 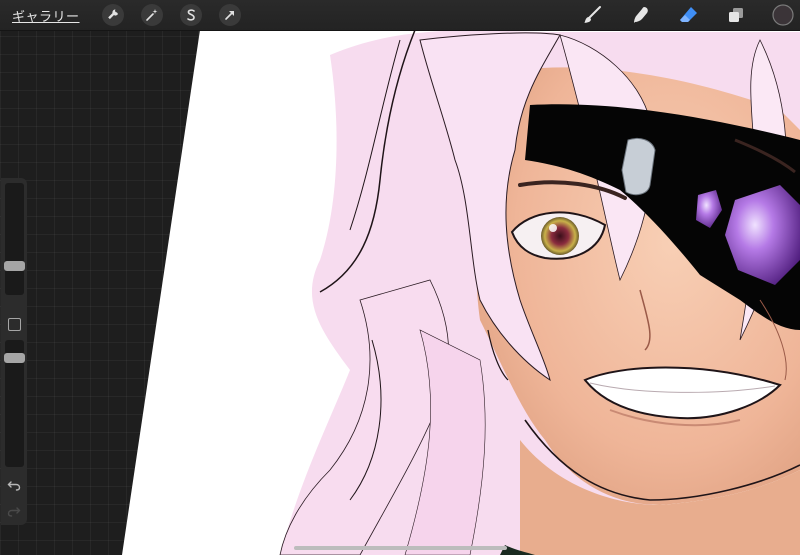 I want to click on adjustments-button, so click(x=151, y=15).